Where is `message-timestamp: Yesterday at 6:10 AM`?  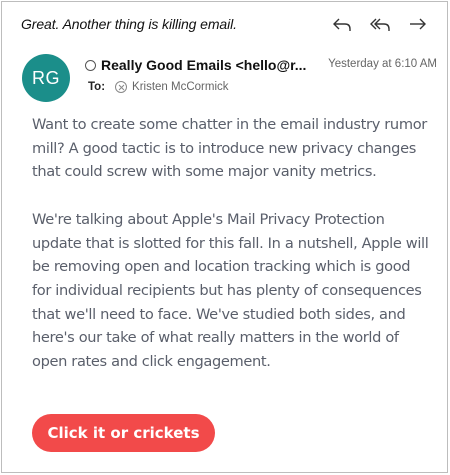 message-timestamp: Yesterday at 6:10 AM is located at coordinates (382, 64).